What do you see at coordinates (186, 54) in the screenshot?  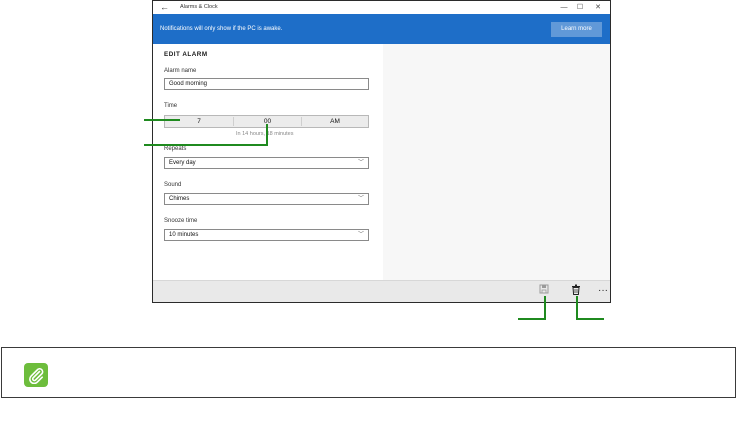 I see `page-title: EDIT ALARM` at bounding box center [186, 54].